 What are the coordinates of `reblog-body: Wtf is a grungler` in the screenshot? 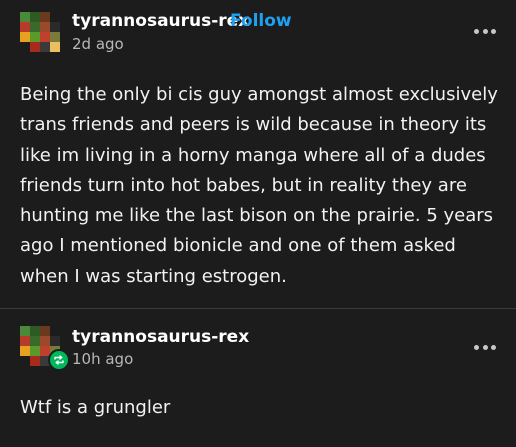 It's located at (95, 407).